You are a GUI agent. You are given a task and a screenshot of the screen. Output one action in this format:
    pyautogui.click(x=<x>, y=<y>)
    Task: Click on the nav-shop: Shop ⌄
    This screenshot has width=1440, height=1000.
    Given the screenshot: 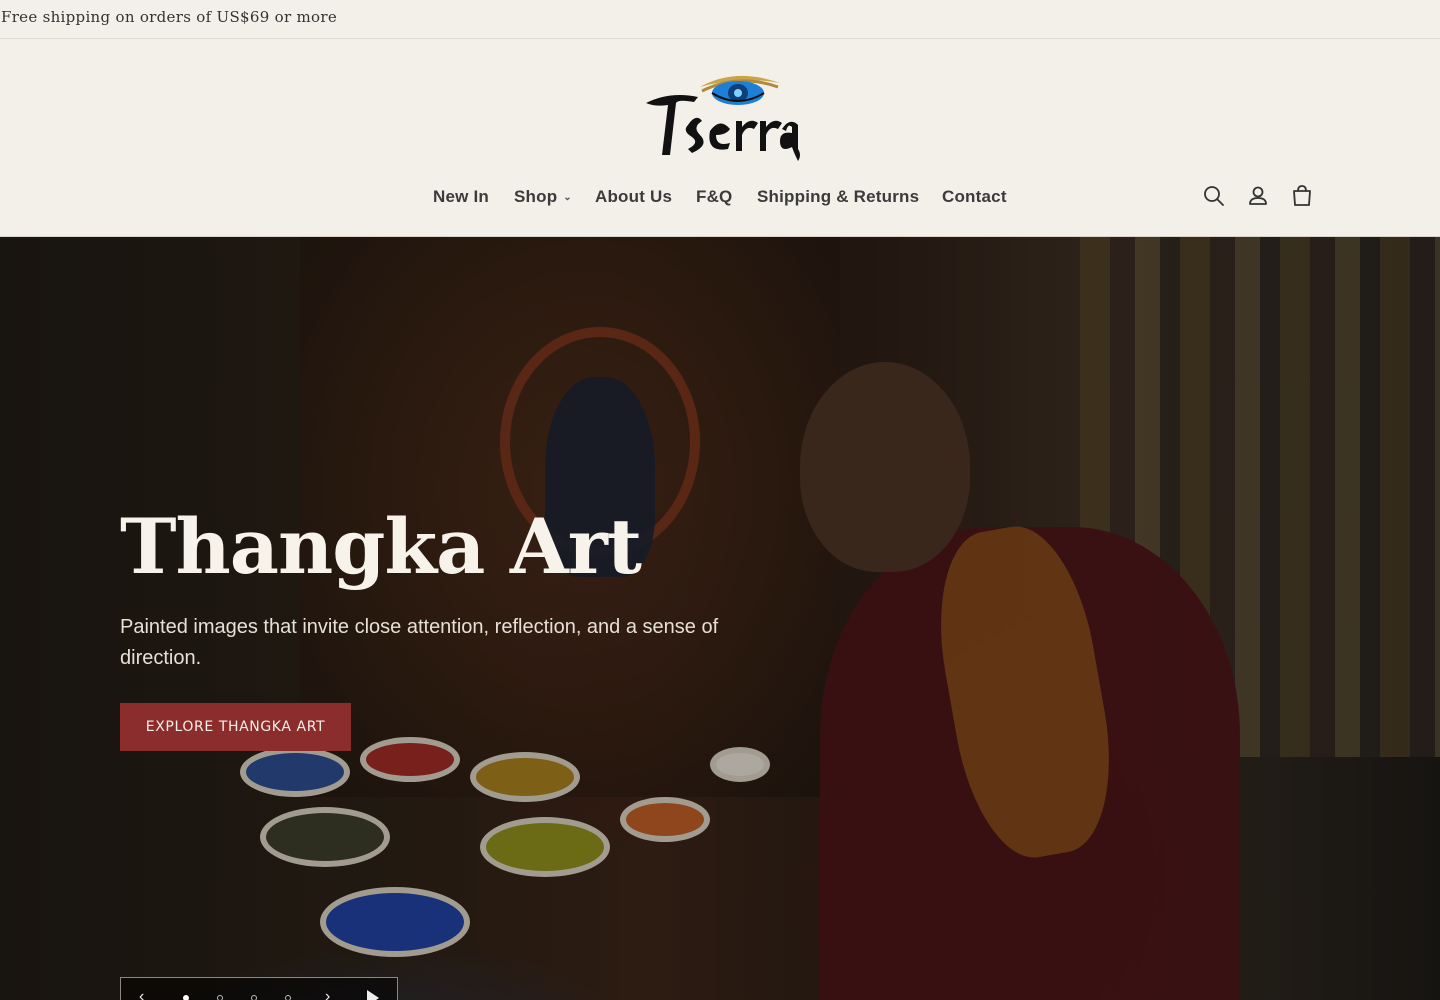 What is the action you would take?
    pyautogui.click(x=543, y=197)
    